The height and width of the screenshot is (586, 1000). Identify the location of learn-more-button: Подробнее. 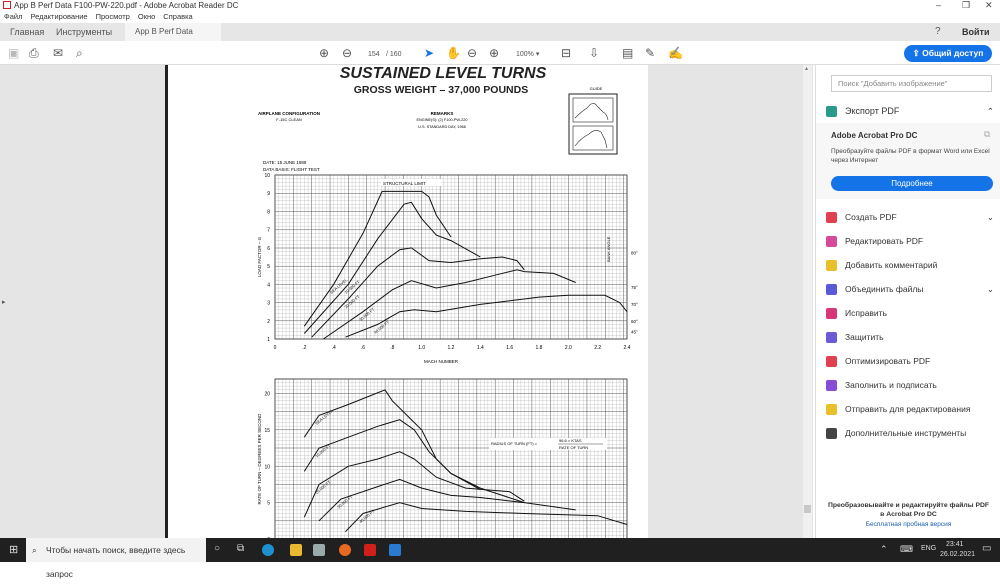
(912, 183).